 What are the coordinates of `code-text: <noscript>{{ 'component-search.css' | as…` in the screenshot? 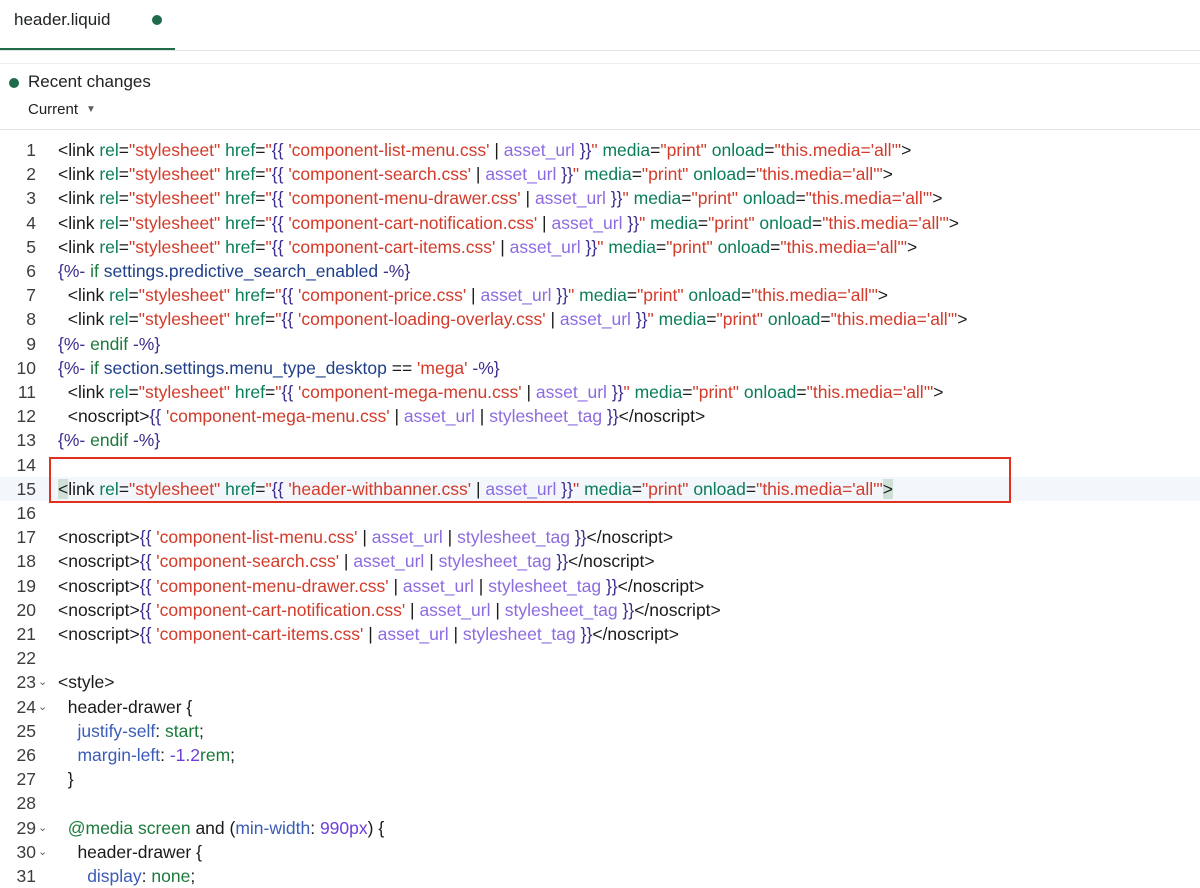 It's located at (356, 561).